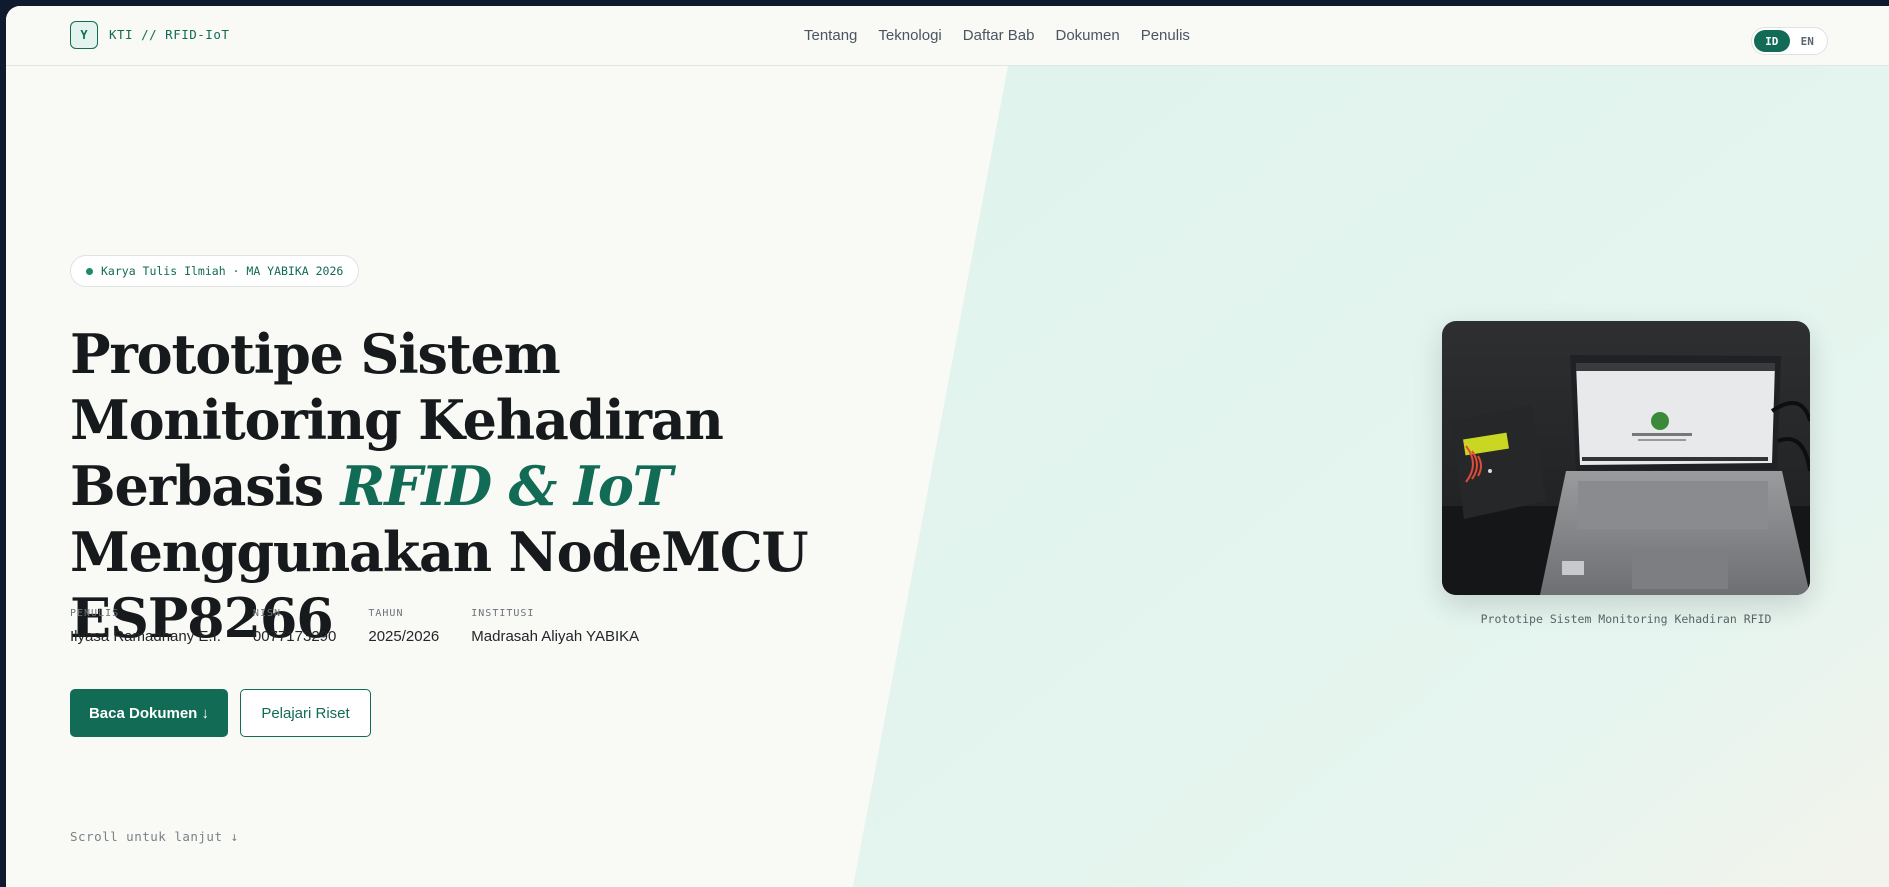  Describe the element at coordinates (1808, 41) in the screenshot. I see `lang-en-button: EN` at that location.